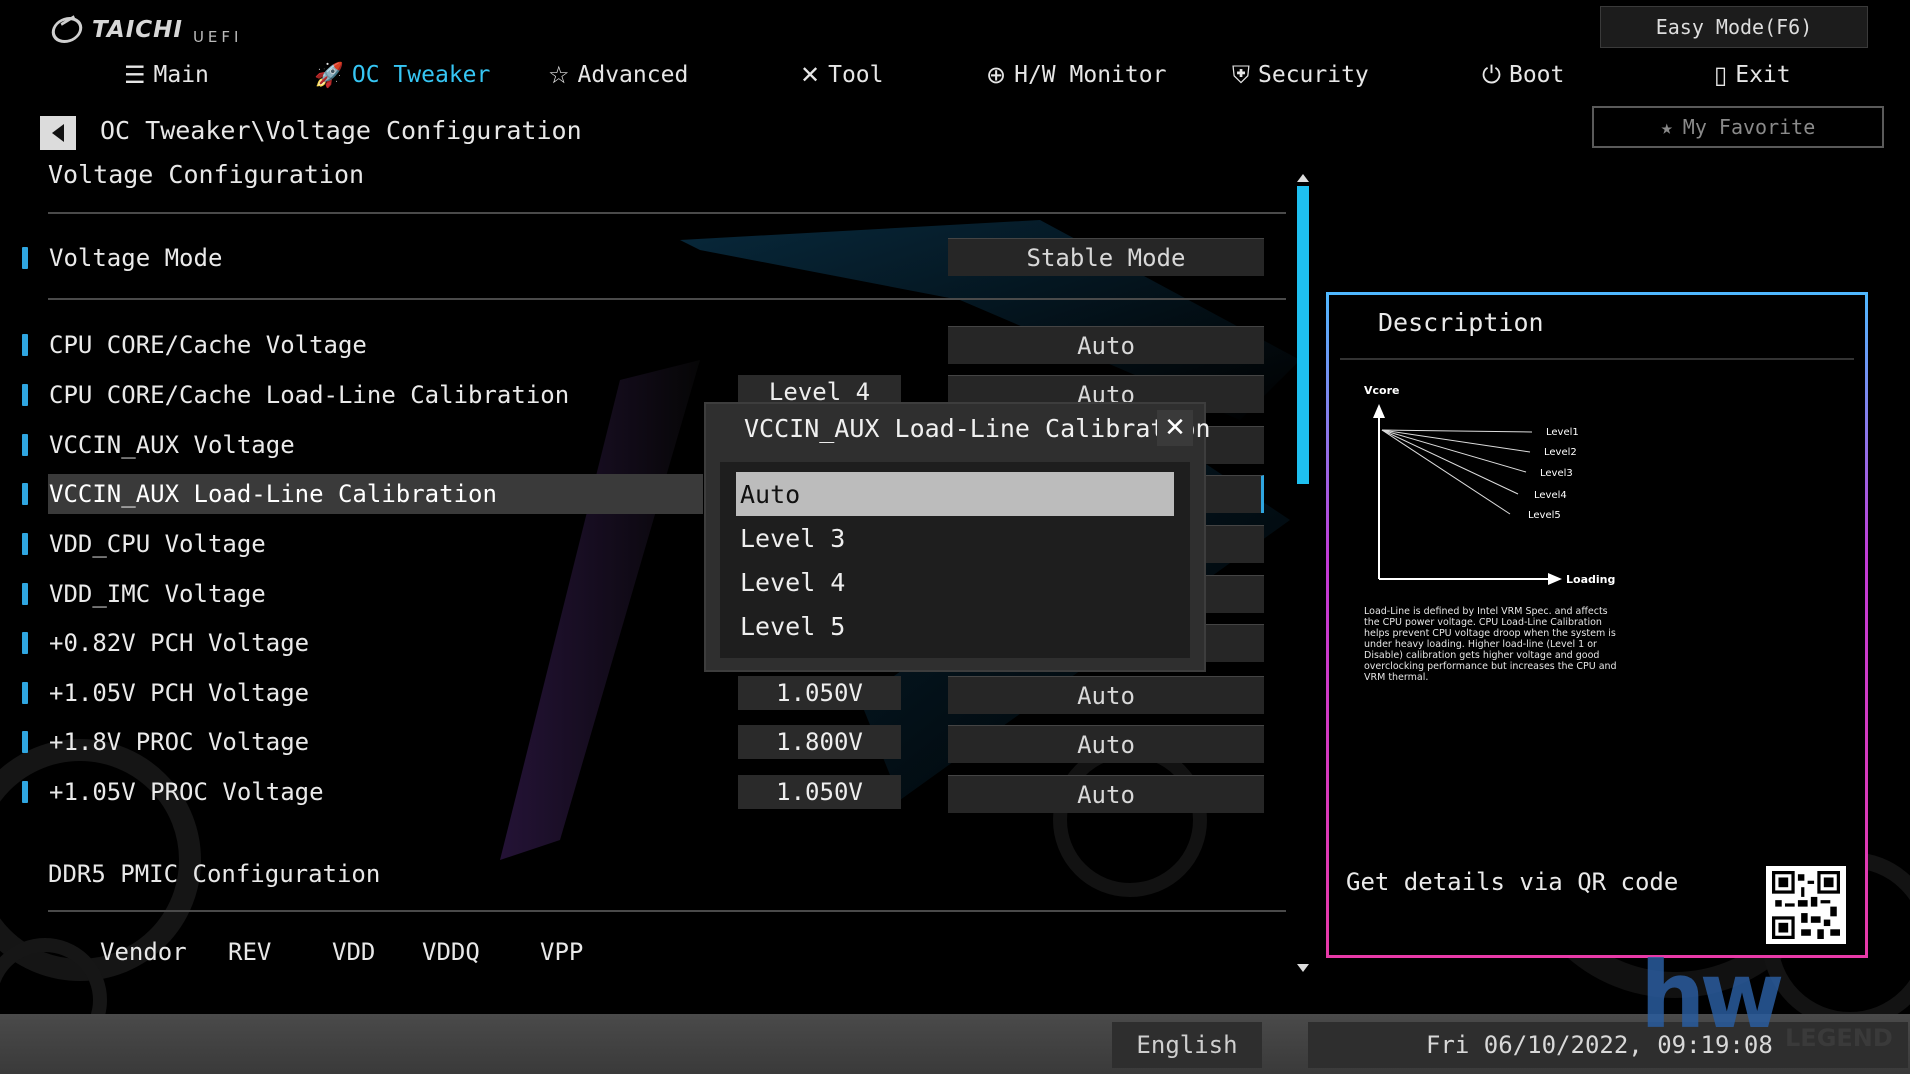 The width and height of the screenshot is (1910, 1074). I want to click on popup-title: VCCIN_AUX Load-Line Calibration, so click(977, 428).